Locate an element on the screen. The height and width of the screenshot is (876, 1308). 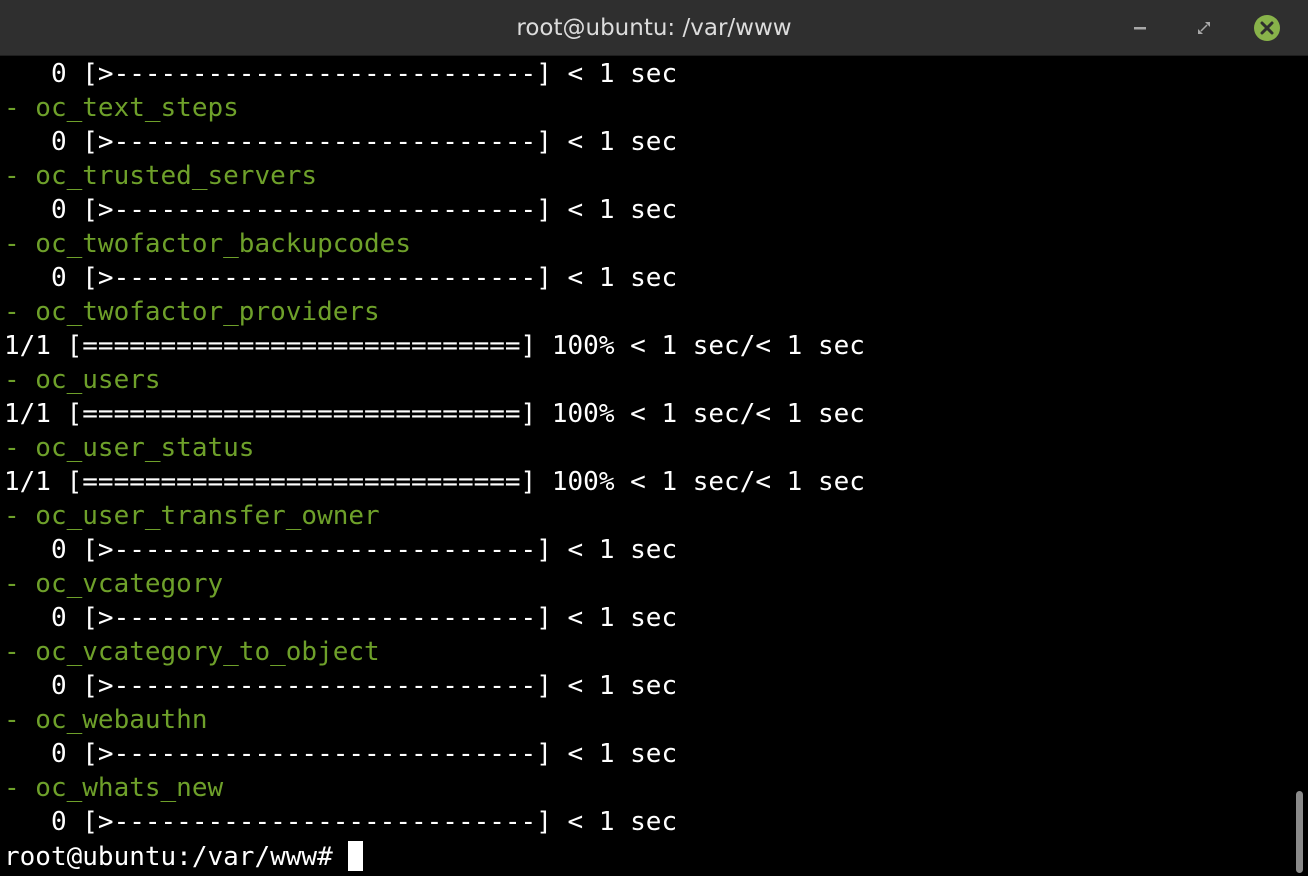
minimize-icon is located at coordinates (1140, 28).